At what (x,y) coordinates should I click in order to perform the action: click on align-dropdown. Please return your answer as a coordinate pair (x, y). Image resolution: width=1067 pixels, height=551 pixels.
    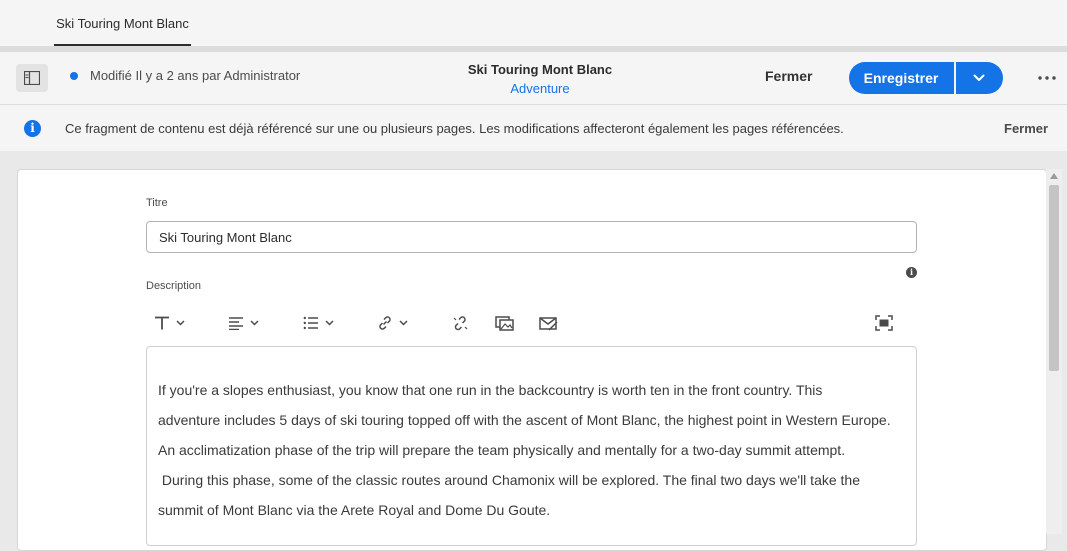
    Looking at the image, I should click on (243, 323).